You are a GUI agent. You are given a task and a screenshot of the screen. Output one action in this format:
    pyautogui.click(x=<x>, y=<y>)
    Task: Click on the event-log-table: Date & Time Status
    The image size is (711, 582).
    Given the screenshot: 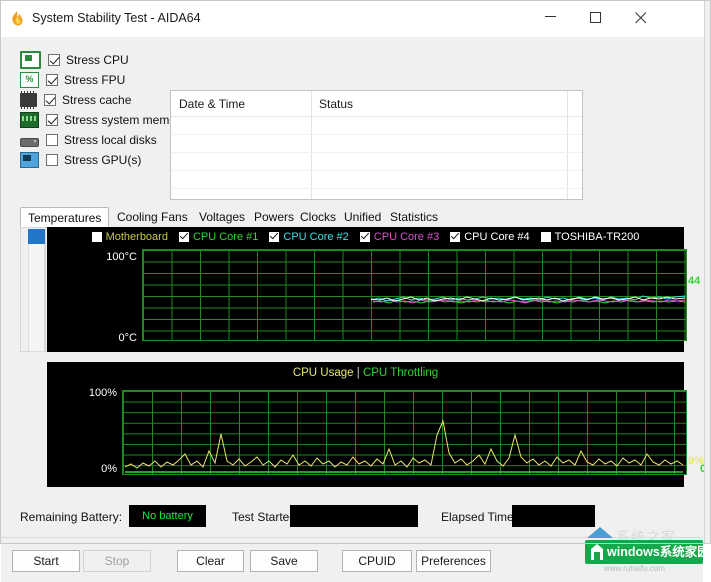 What is the action you would take?
    pyautogui.click(x=376, y=145)
    